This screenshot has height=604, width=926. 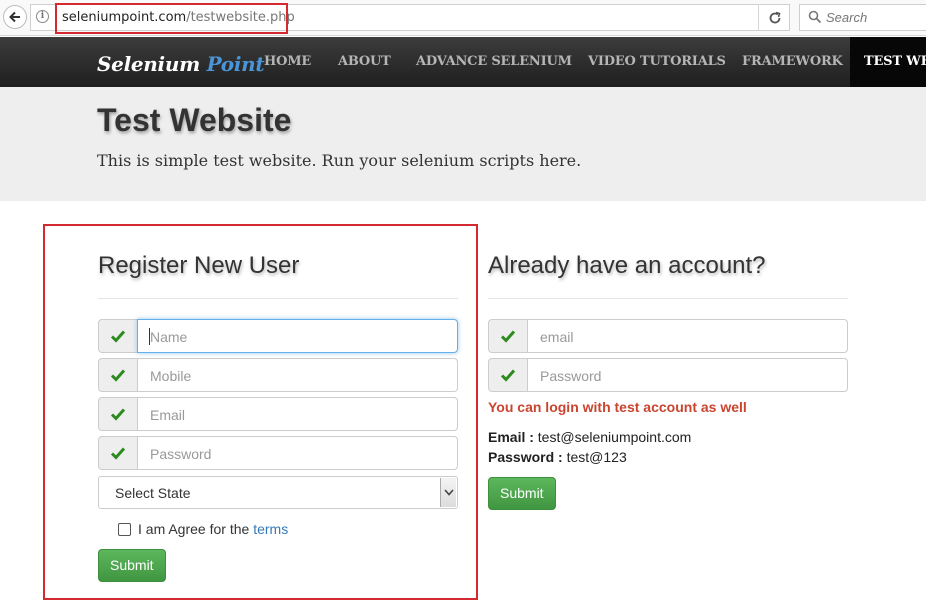 I want to click on back-arrow-icon, so click(x=14, y=17).